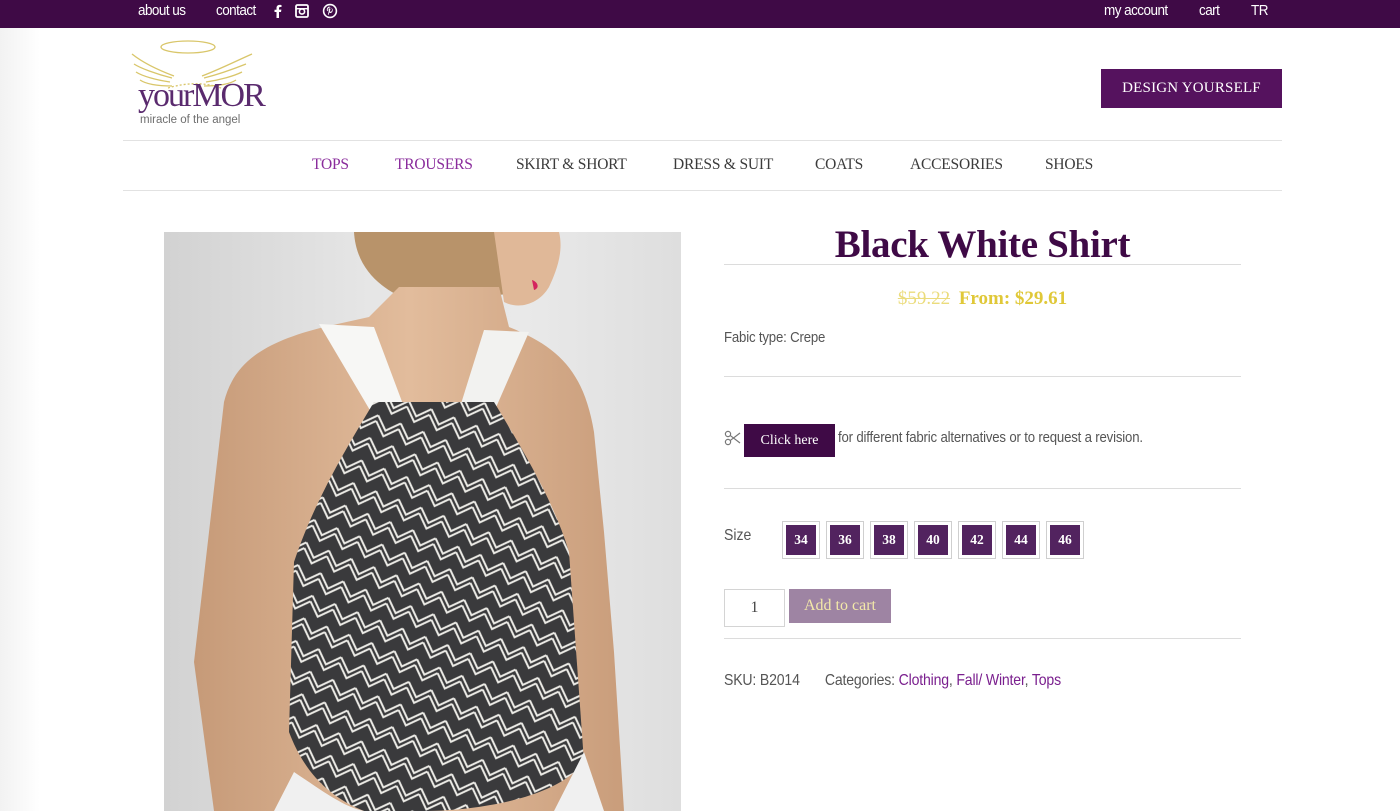 The width and height of the screenshot is (1400, 811). I want to click on nav-item-coats: COATS, so click(839, 165).